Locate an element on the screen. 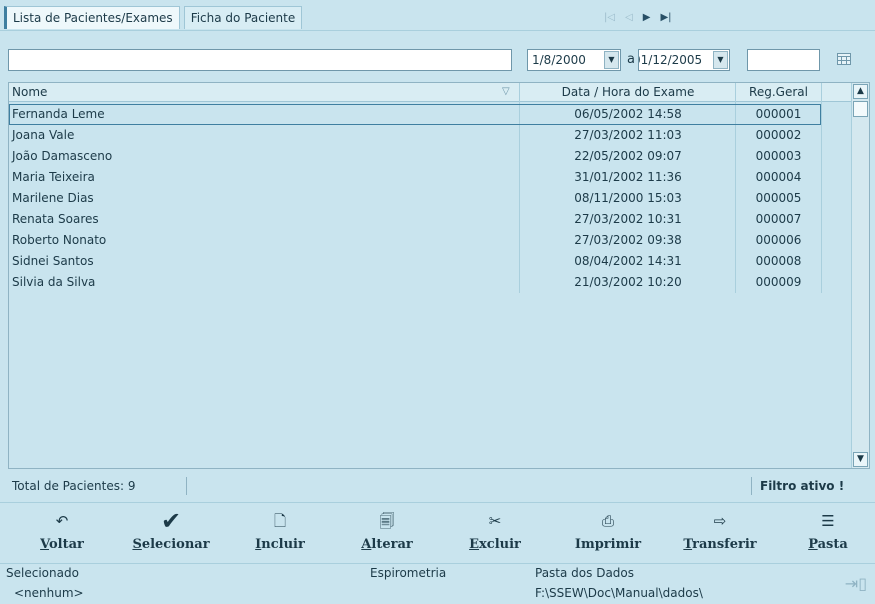 This screenshot has width=875, height=604. date-to-select: 01/12/2005 ▼ is located at coordinates (684, 60).